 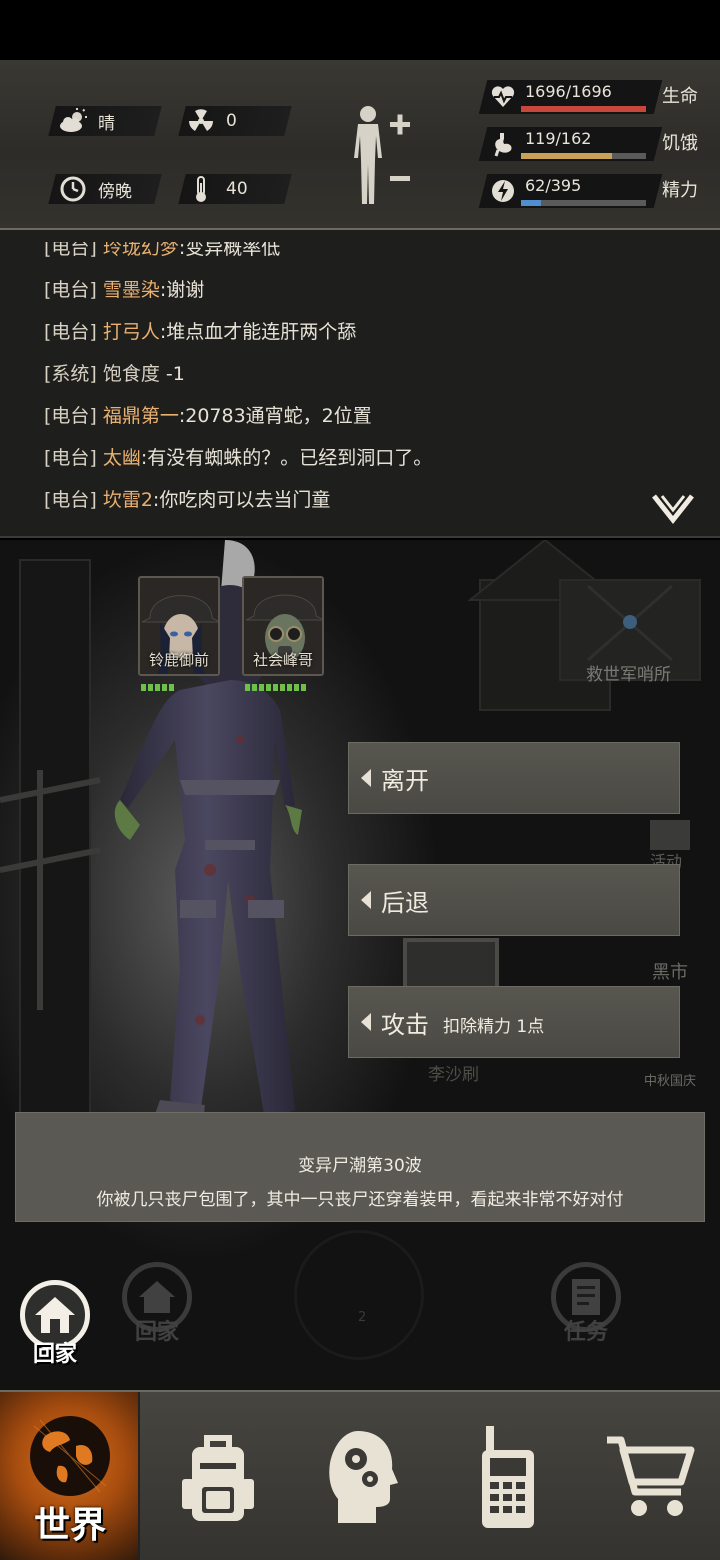 I want to click on heart-pulse-icon, so click(x=503, y=97).